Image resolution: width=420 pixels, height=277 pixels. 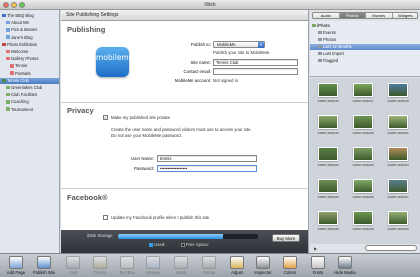 I want to click on sidebar-item: Welcome, so click(x=29, y=52).